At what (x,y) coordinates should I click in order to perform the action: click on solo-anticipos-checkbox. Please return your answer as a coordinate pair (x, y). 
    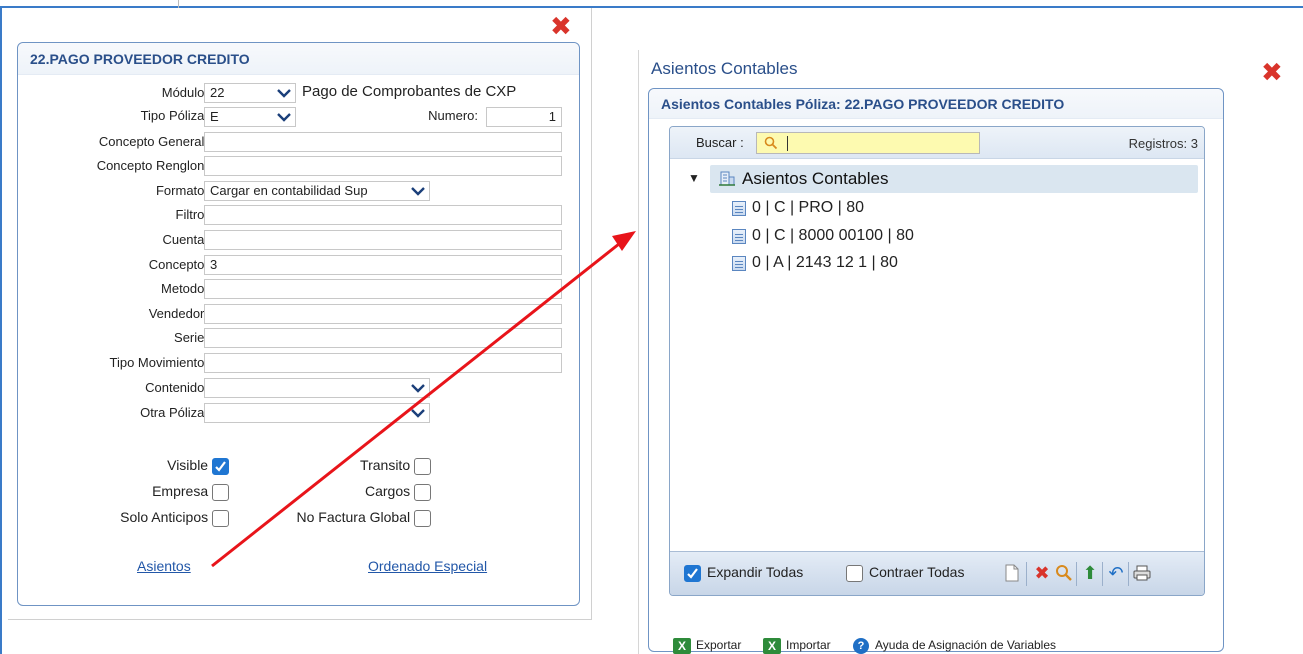
    Looking at the image, I should click on (220, 518).